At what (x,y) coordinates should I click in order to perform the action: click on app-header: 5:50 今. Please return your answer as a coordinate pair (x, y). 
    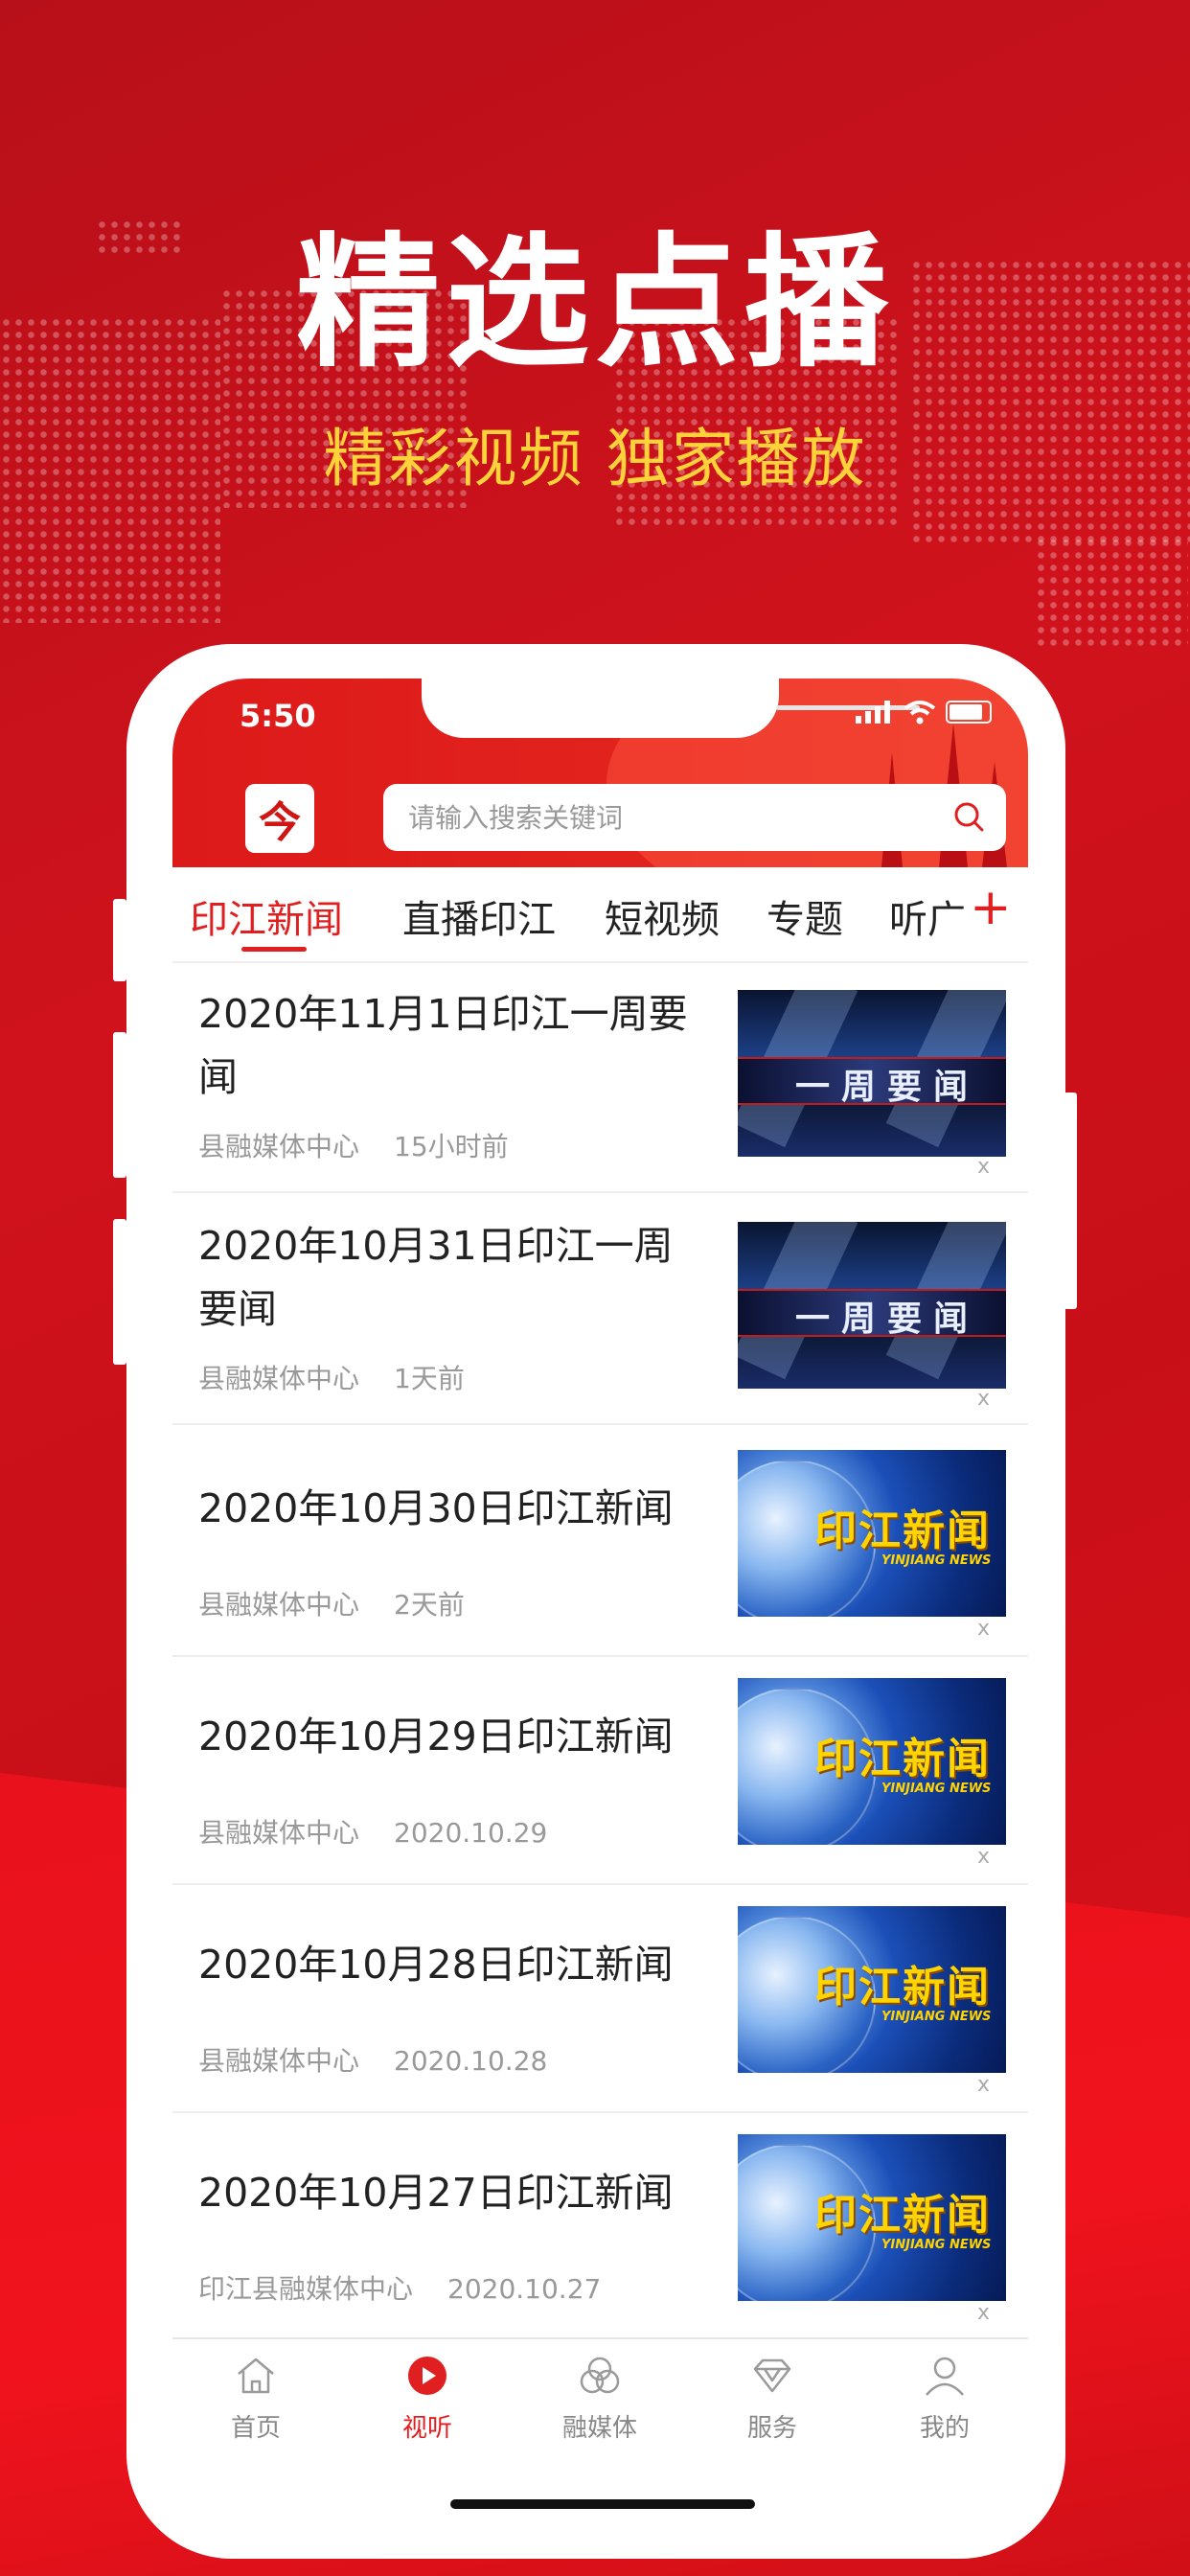
    Looking at the image, I should click on (600, 772).